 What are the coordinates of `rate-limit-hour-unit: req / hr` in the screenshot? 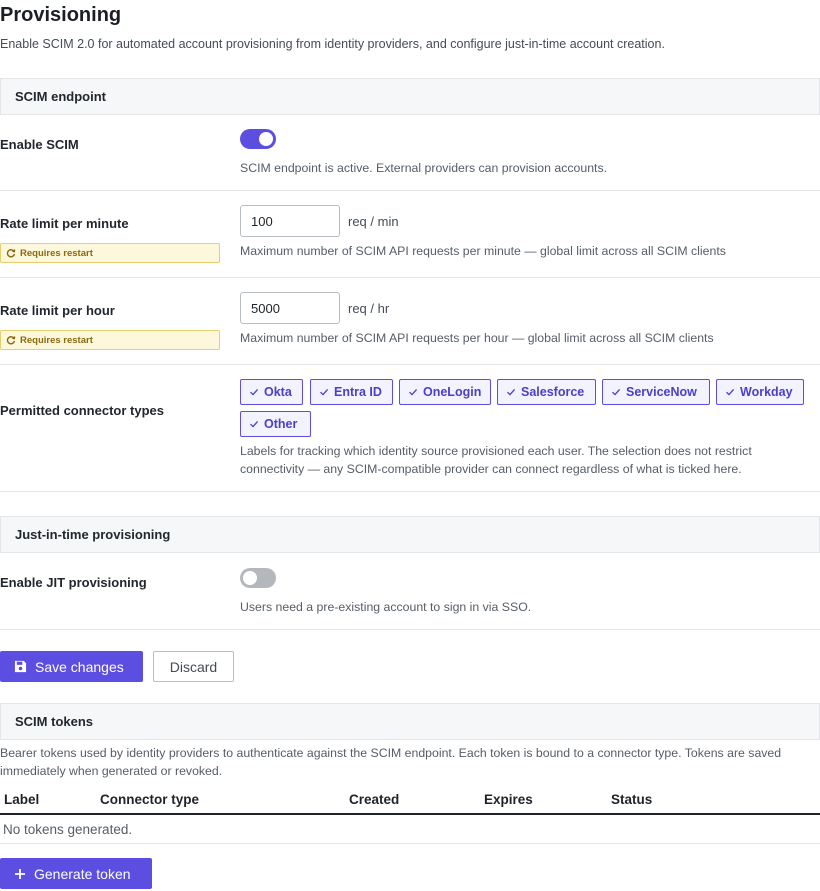 It's located at (369, 308).